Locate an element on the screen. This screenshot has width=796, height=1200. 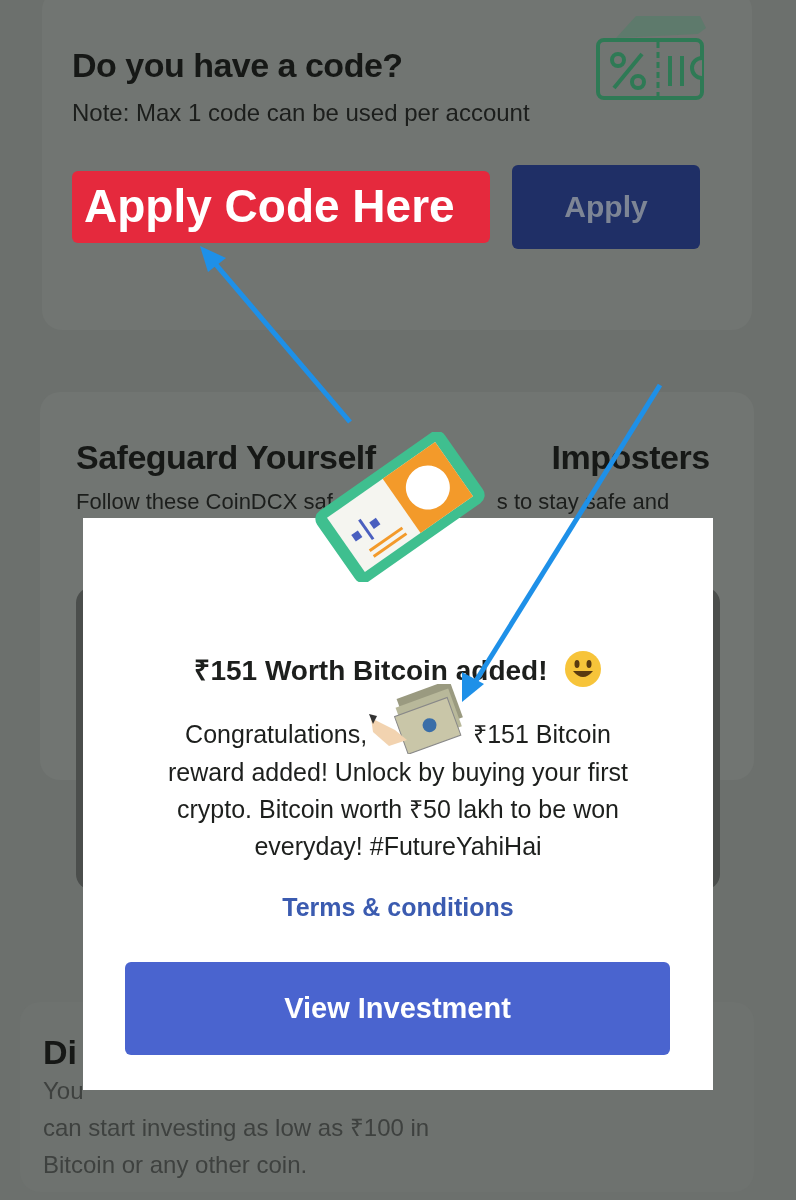
view-investment-button: View Investment is located at coordinates (397, 1008).